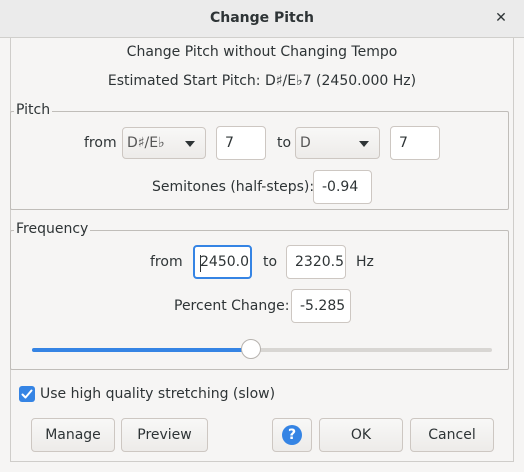 Image resolution: width=524 pixels, height=472 pixels. I want to click on to-octave-field: 7, so click(415, 143).